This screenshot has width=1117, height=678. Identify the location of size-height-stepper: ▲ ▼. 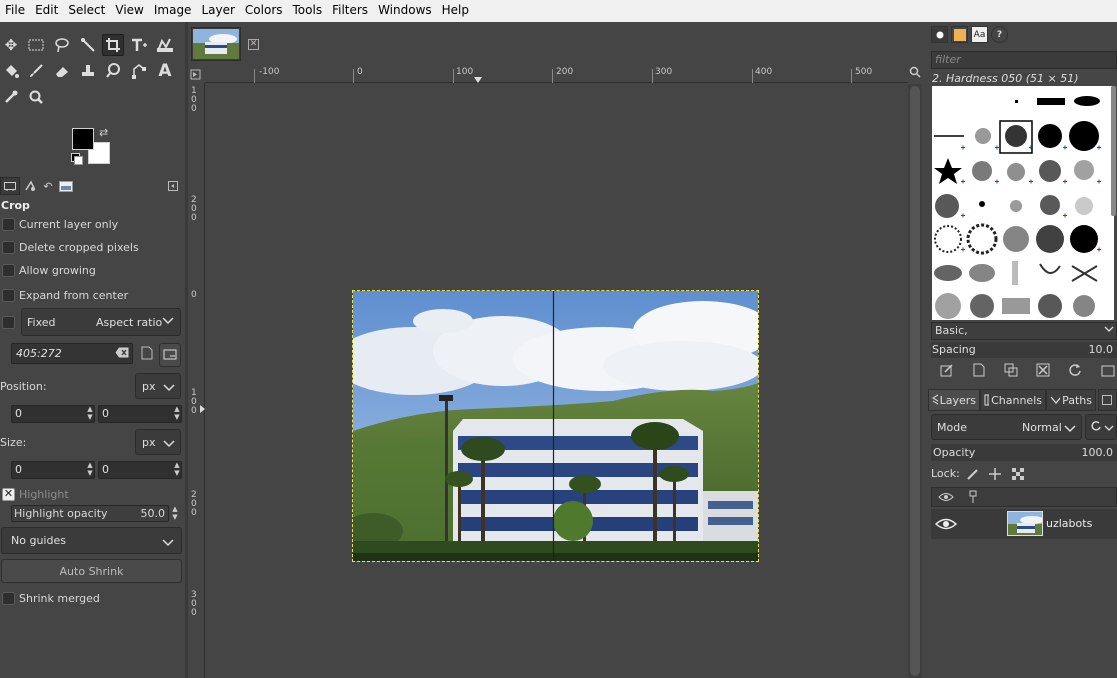
(177, 470).